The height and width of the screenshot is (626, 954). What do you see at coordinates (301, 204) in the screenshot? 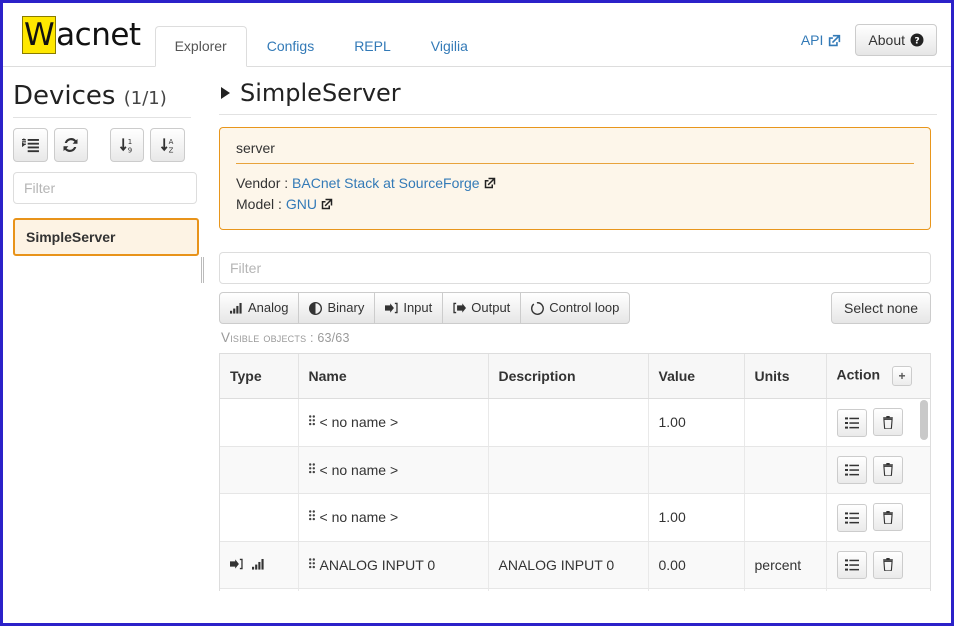
I see `model-link: GNU` at bounding box center [301, 204].